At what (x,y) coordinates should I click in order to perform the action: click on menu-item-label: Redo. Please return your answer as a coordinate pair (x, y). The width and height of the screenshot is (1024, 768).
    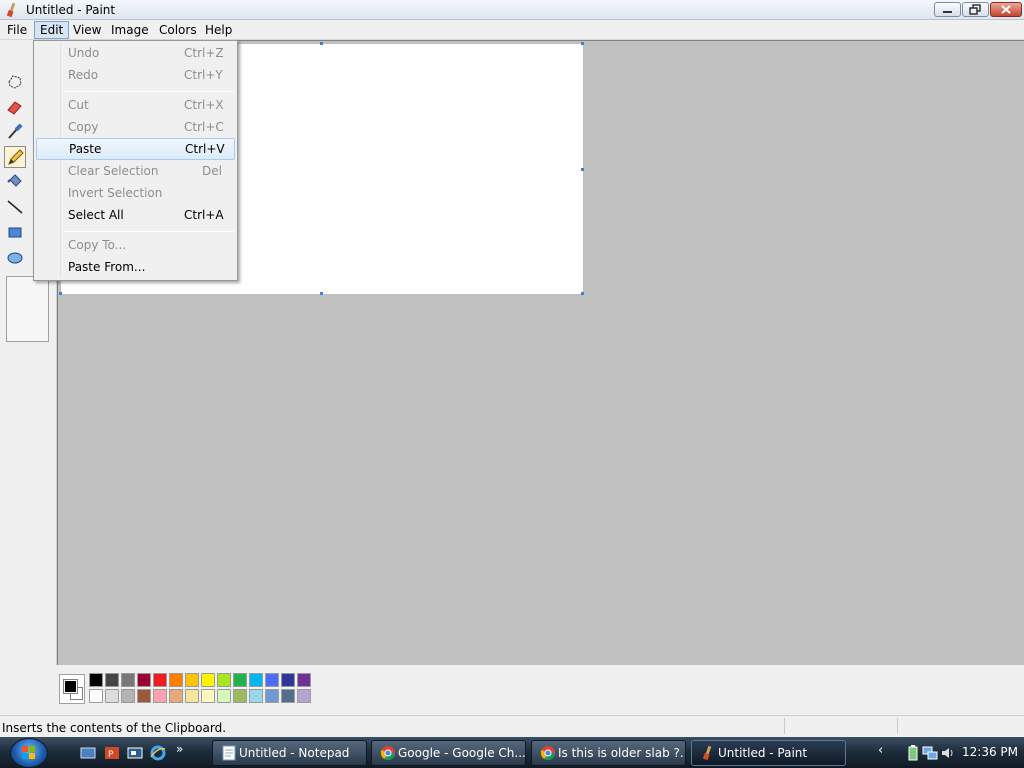
    Looking at the image, I should click on (83, 75).